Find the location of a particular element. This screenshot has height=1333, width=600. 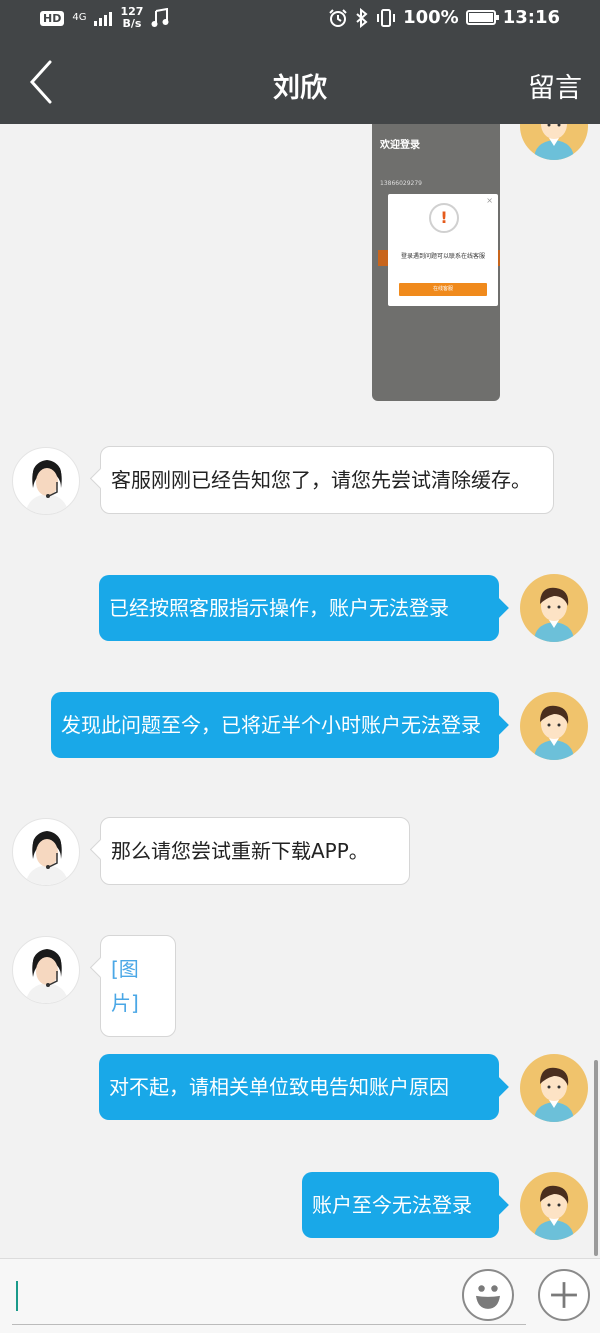

battery-icon is located at coordinates (482, 17).